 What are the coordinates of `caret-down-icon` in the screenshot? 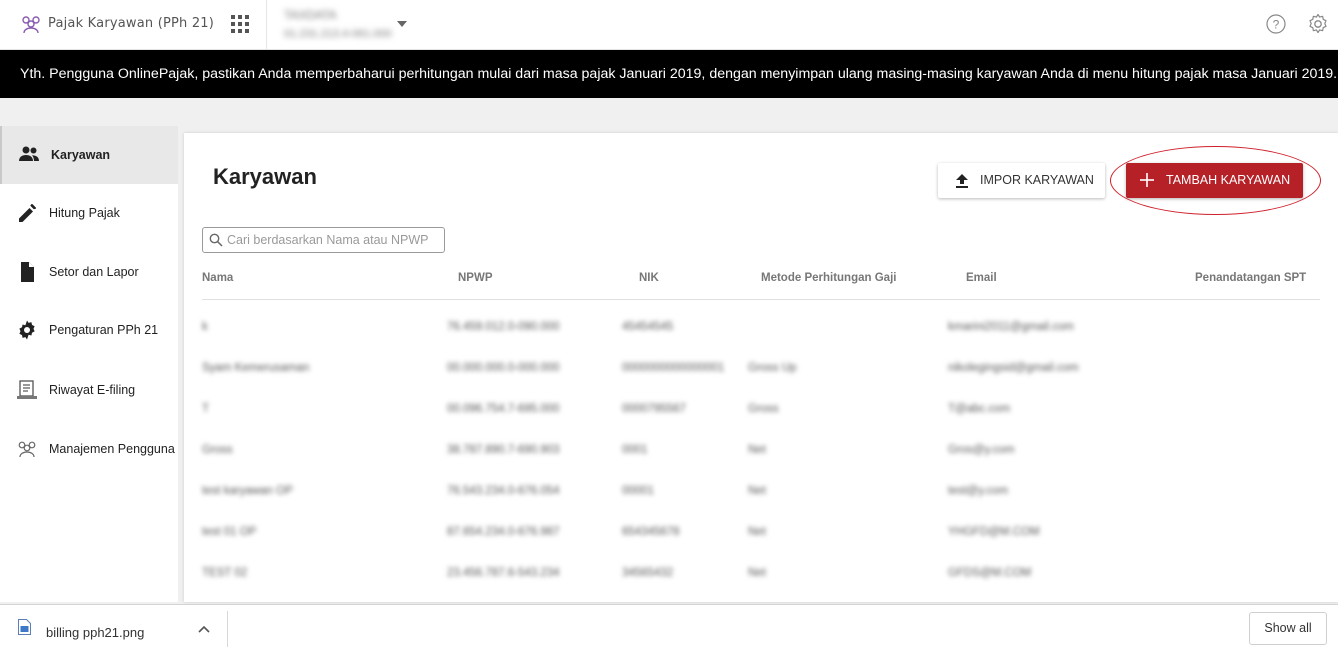 It's located at (402, 24).